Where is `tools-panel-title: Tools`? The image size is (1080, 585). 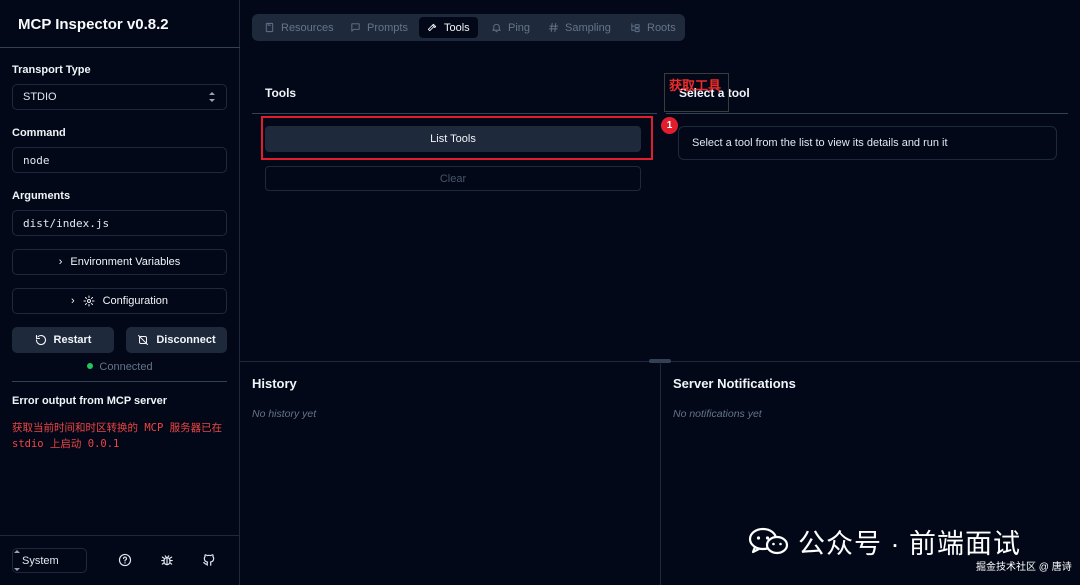 tools-panel-title: Tools is located at coordinates (281, 93).